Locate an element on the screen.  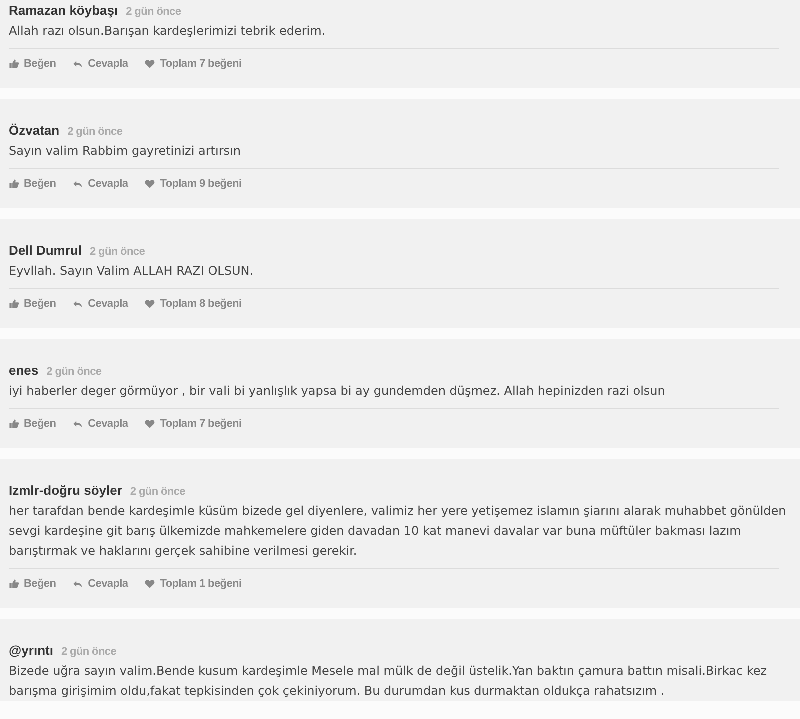
author-name: @yrıntı is located at coordinates (31, 651).